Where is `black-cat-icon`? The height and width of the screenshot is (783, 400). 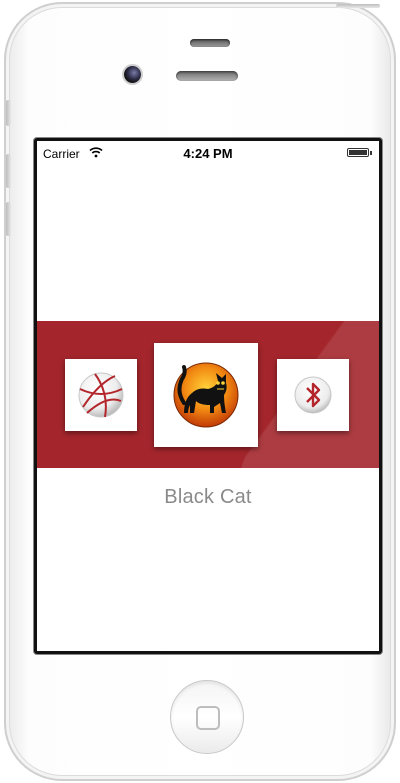
black-cat-icon is located at coordinates (206, 395).